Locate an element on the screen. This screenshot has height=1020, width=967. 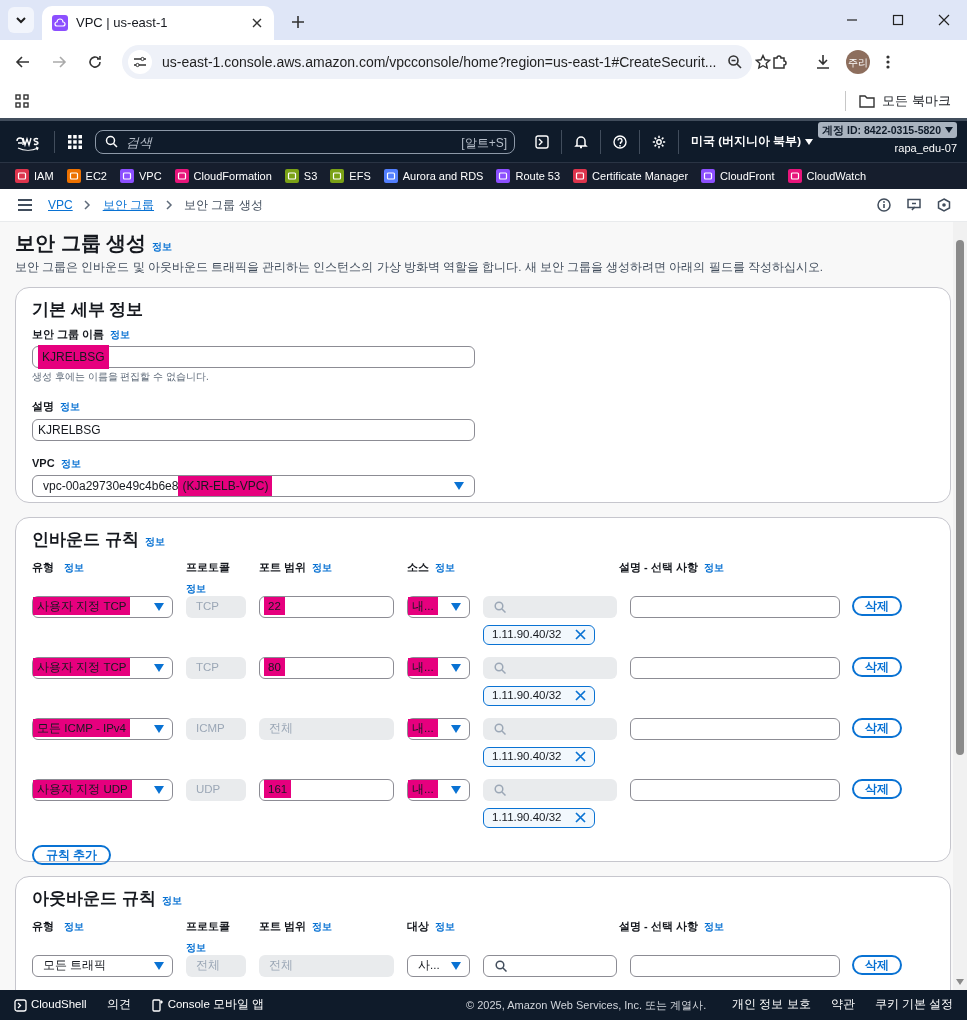
page-title: 보안 그룹 생성 is located at coordinates (81, 243).